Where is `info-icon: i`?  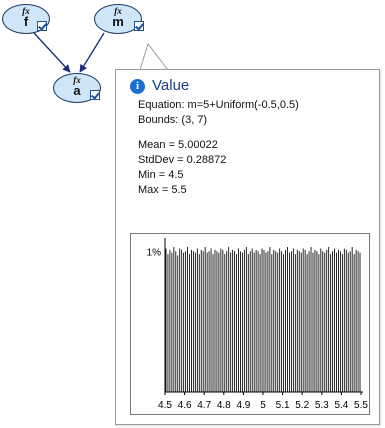
info-icon: i is located at coordinates (137, 86).